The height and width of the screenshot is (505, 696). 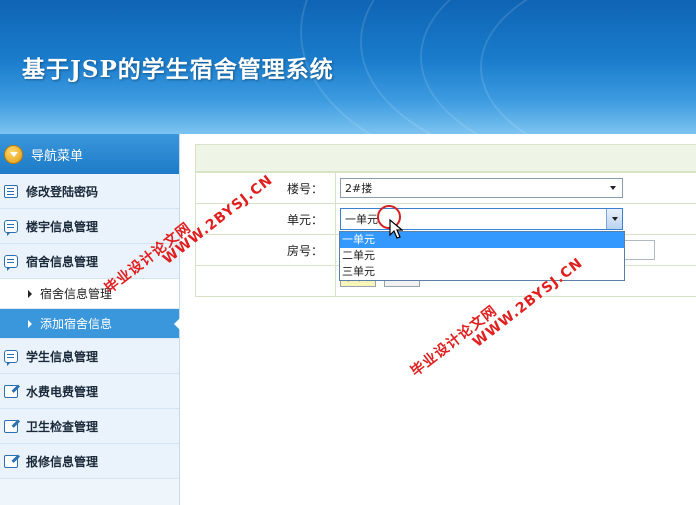 What do you see at coordinates (445, 219) in the screenshot?
I see `form-row-unit: 单元： 一单元` at bounding box center [445, 219].